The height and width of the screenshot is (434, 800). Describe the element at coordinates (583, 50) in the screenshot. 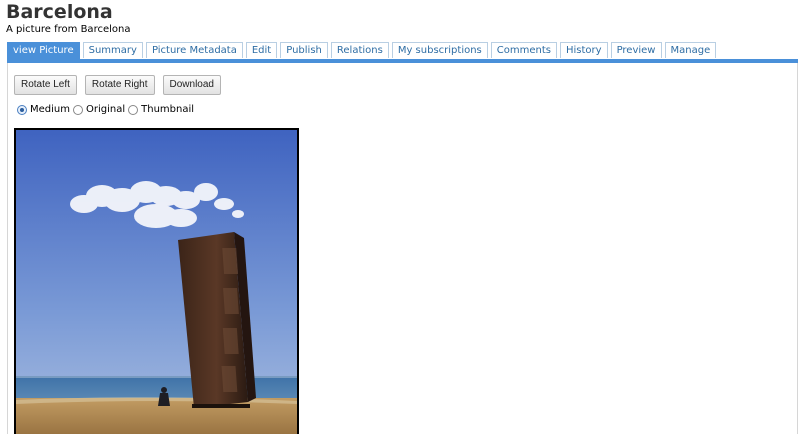

I see `tab-history: History` at that location.